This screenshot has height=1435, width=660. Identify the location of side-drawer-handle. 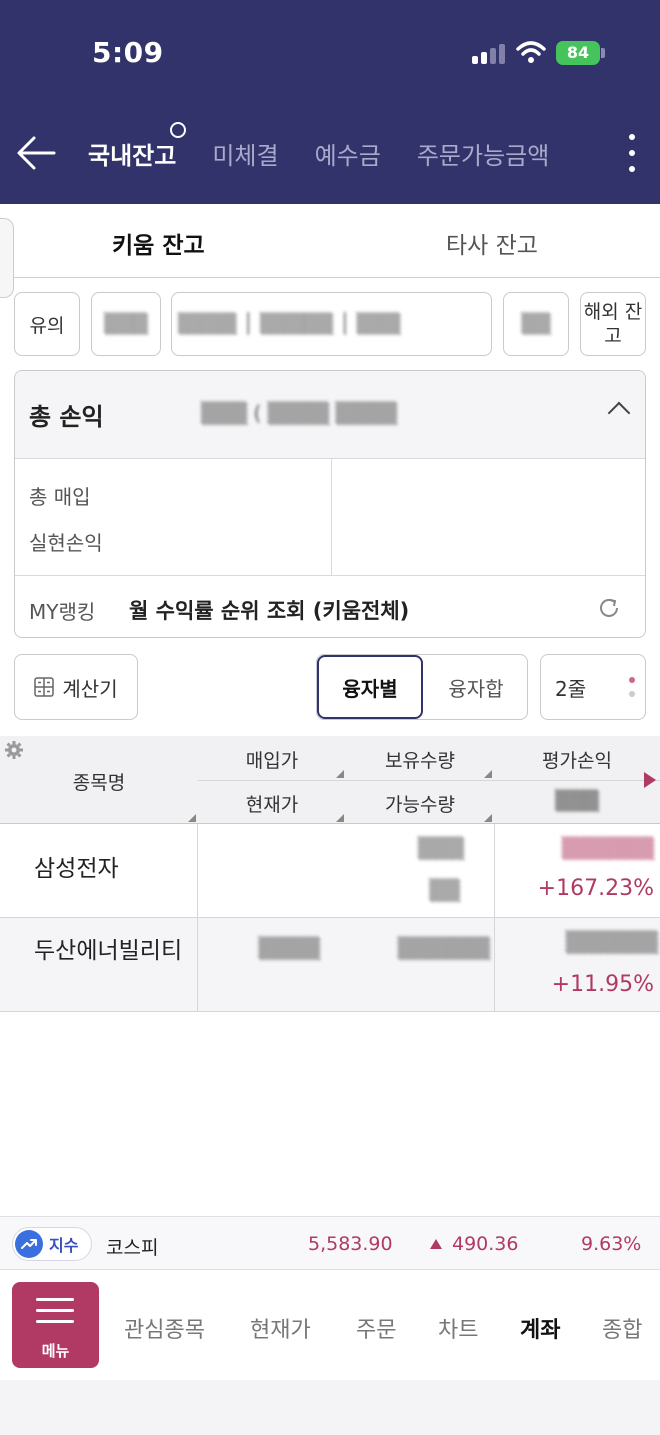
(7, 258).